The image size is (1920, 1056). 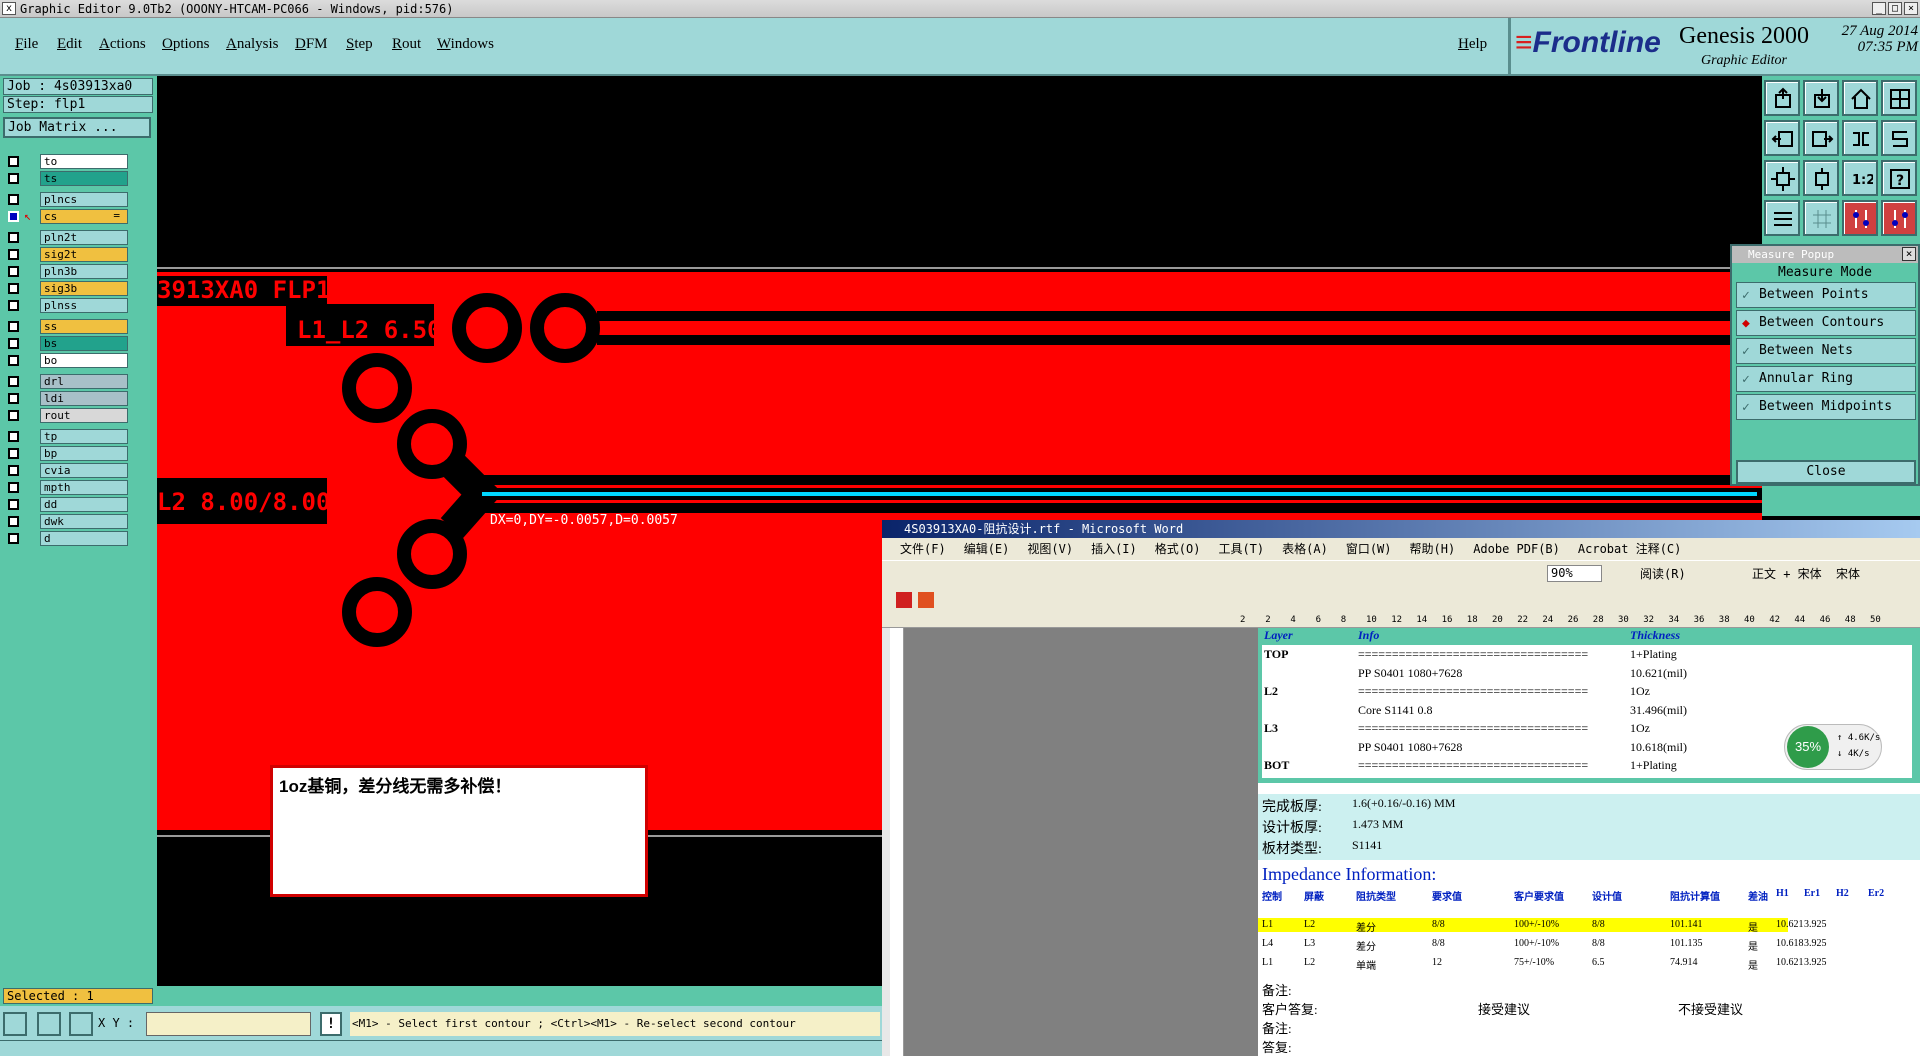 I want to click on angle-tool-icon, so click(x=49, y=1024).